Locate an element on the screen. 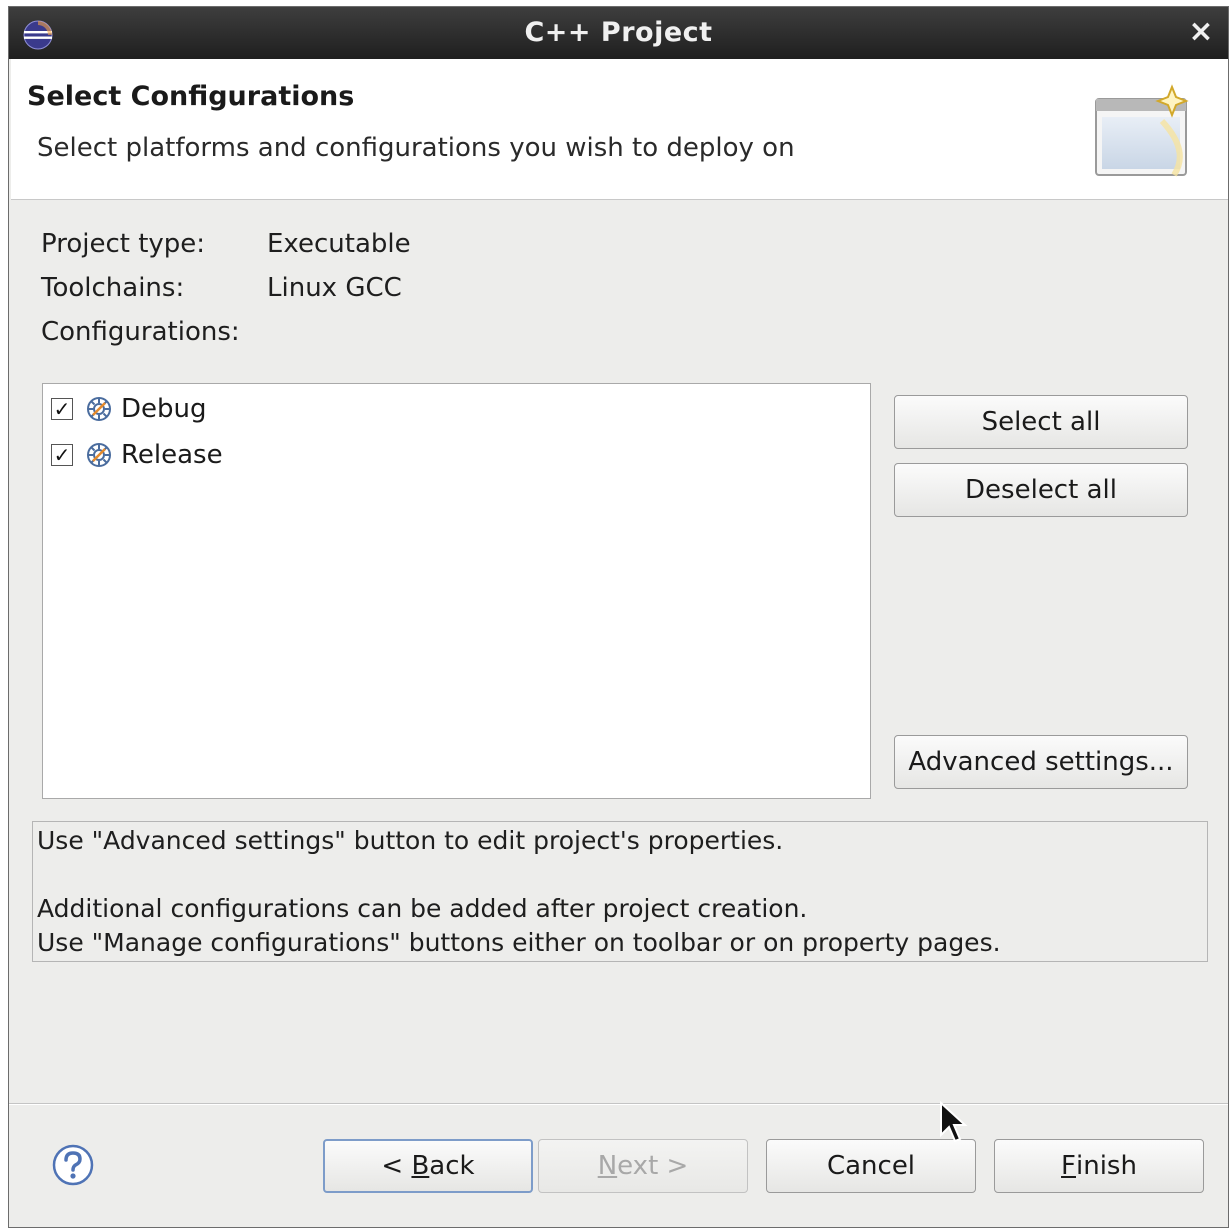 The width and height of the screenshot is (1231, 1230). back-mnemonic: B is located at coordinates (420, 1166).